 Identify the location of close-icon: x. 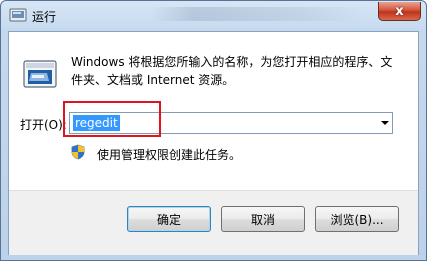
(399, 11).